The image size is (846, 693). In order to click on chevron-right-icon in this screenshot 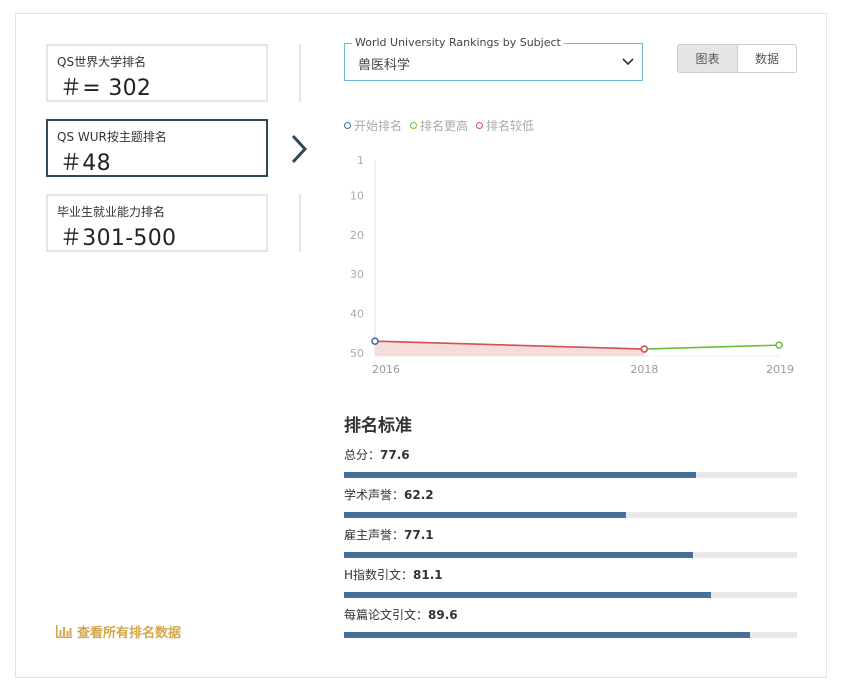, I will do `click(299, 149)`.